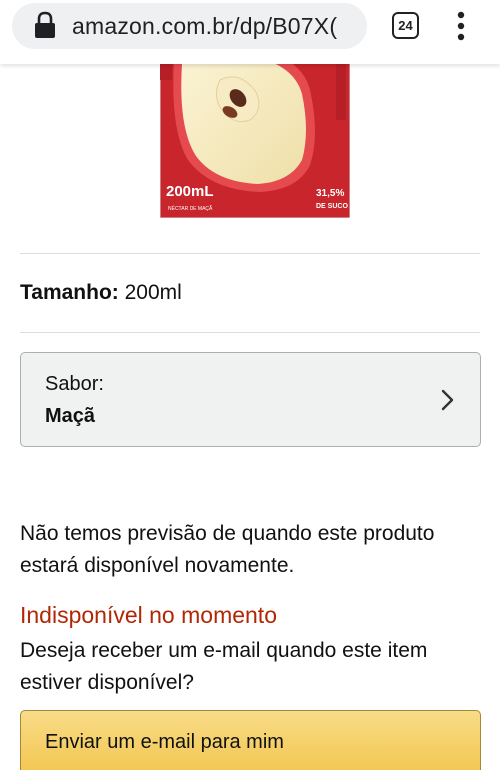  What do you see at coordinates (250, 399) in the screenshot?
I see `flavor-selector: Sabor: Maçã` at bounding box center [250, 399].